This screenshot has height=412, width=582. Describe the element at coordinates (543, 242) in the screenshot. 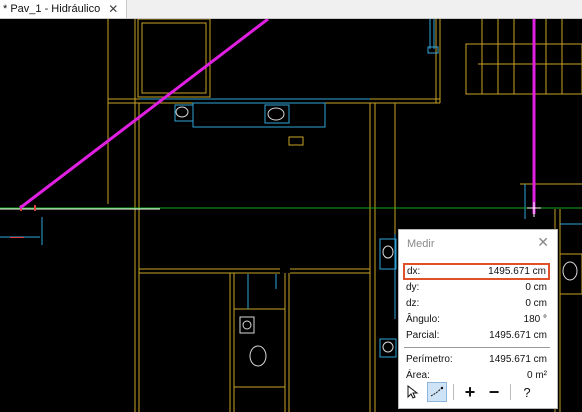

I see `close-icon: ✕` at that location.